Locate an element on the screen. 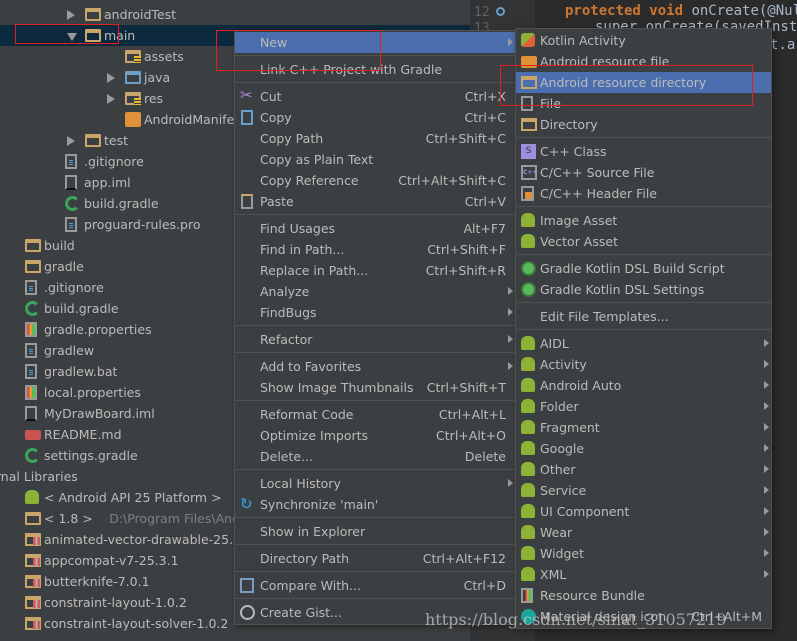  menu-item-gradle-kotlin-dsl-settings: Gradle Kotlin DSL Settings is located at coordinates (643, 289).